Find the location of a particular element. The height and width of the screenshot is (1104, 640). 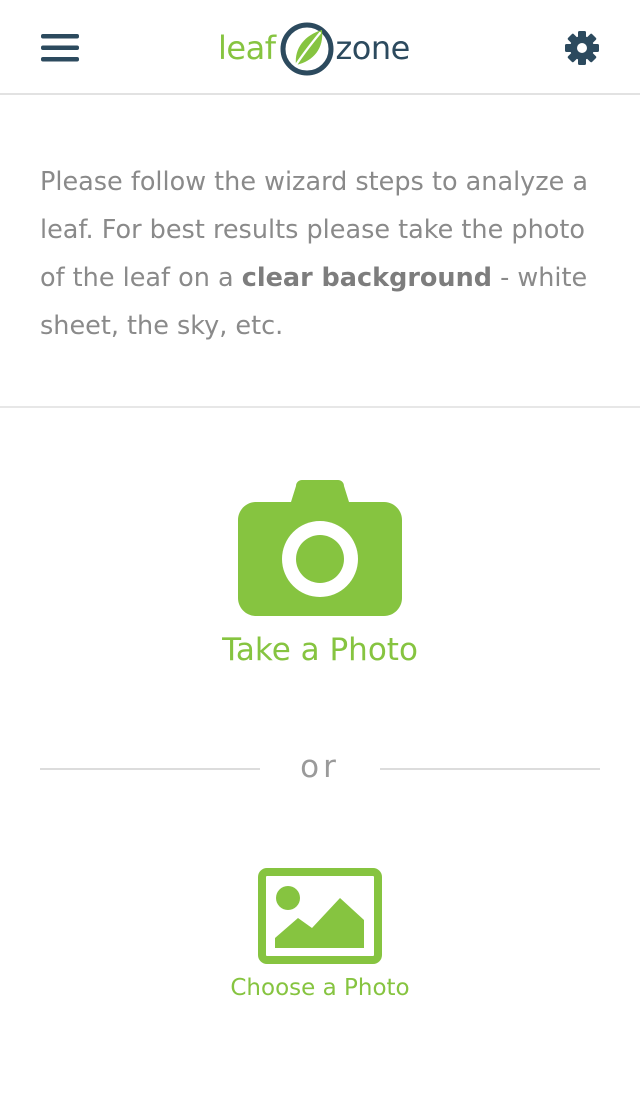

top-bar: leaf zone is located at coordinates (320, 47).